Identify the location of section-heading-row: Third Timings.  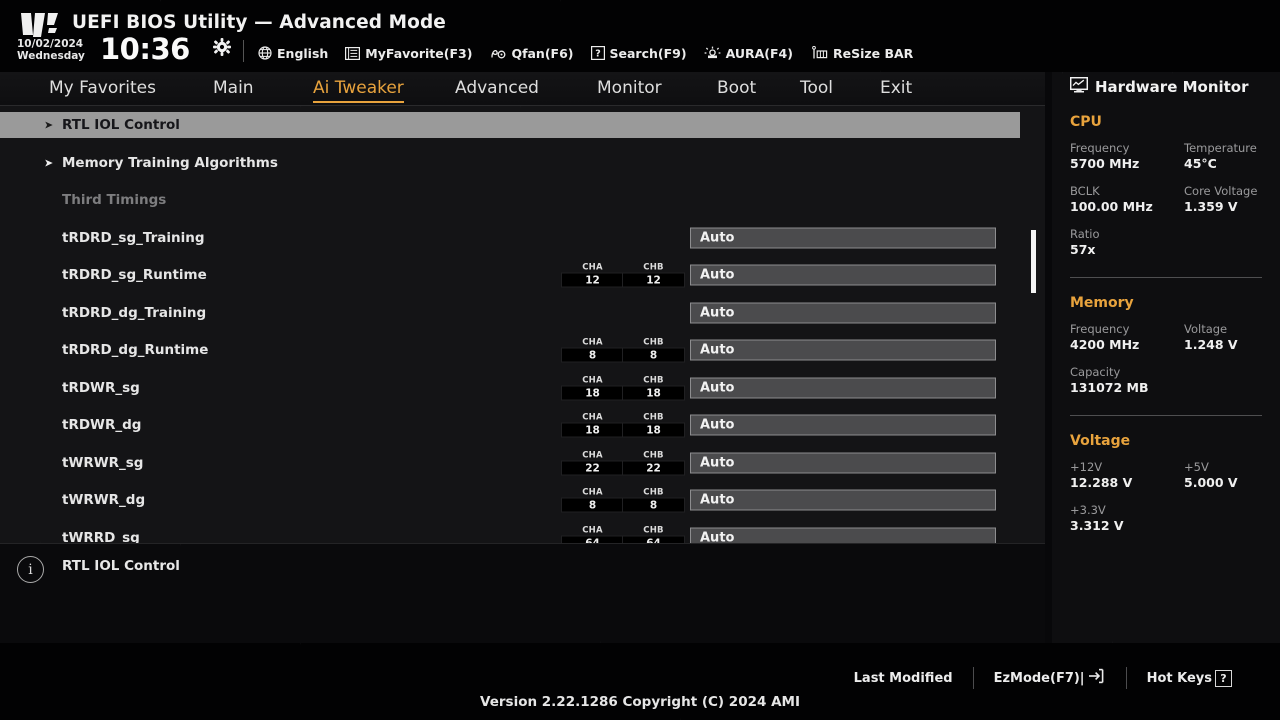
(510, 200).